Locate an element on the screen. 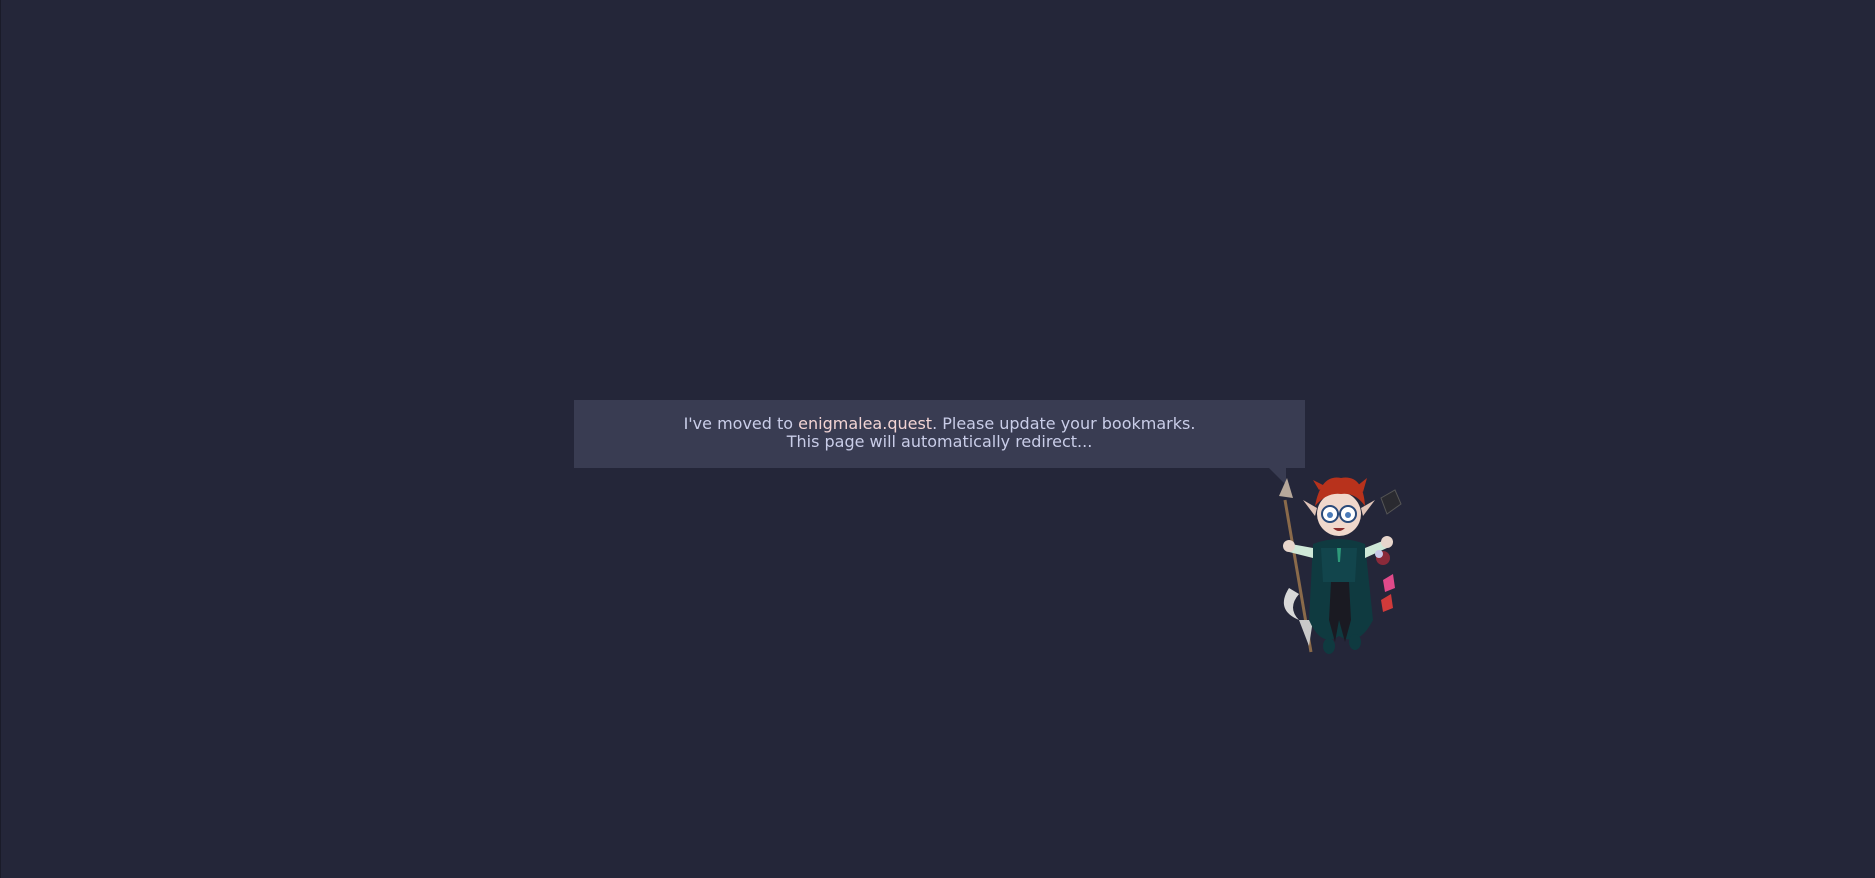 This screenshot has height=878, width=1875. message-suffix: . Please update your bookmarks. is located at coordinates (1064, 423).